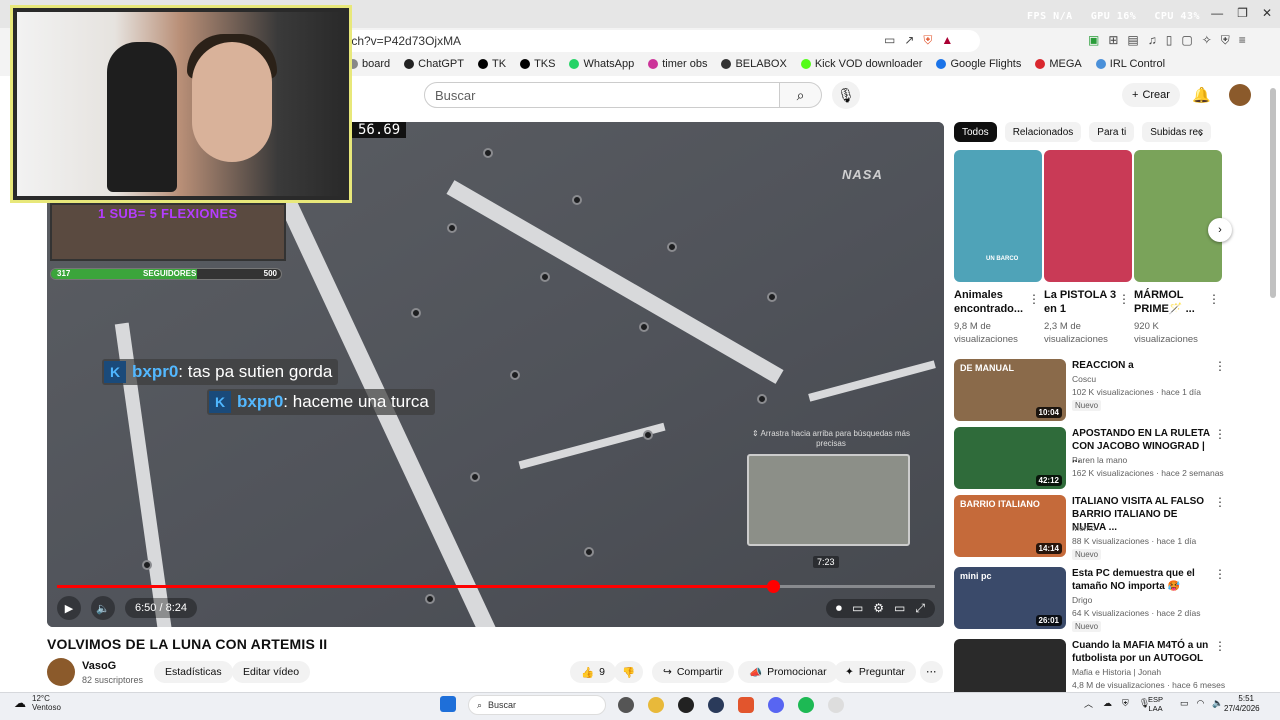 This screenshot has width=1280, height=720. What do you see at coordinates (492, 64) in the screenshot?
I see `bookmark-item: TK` at bounding box center [492, 64].